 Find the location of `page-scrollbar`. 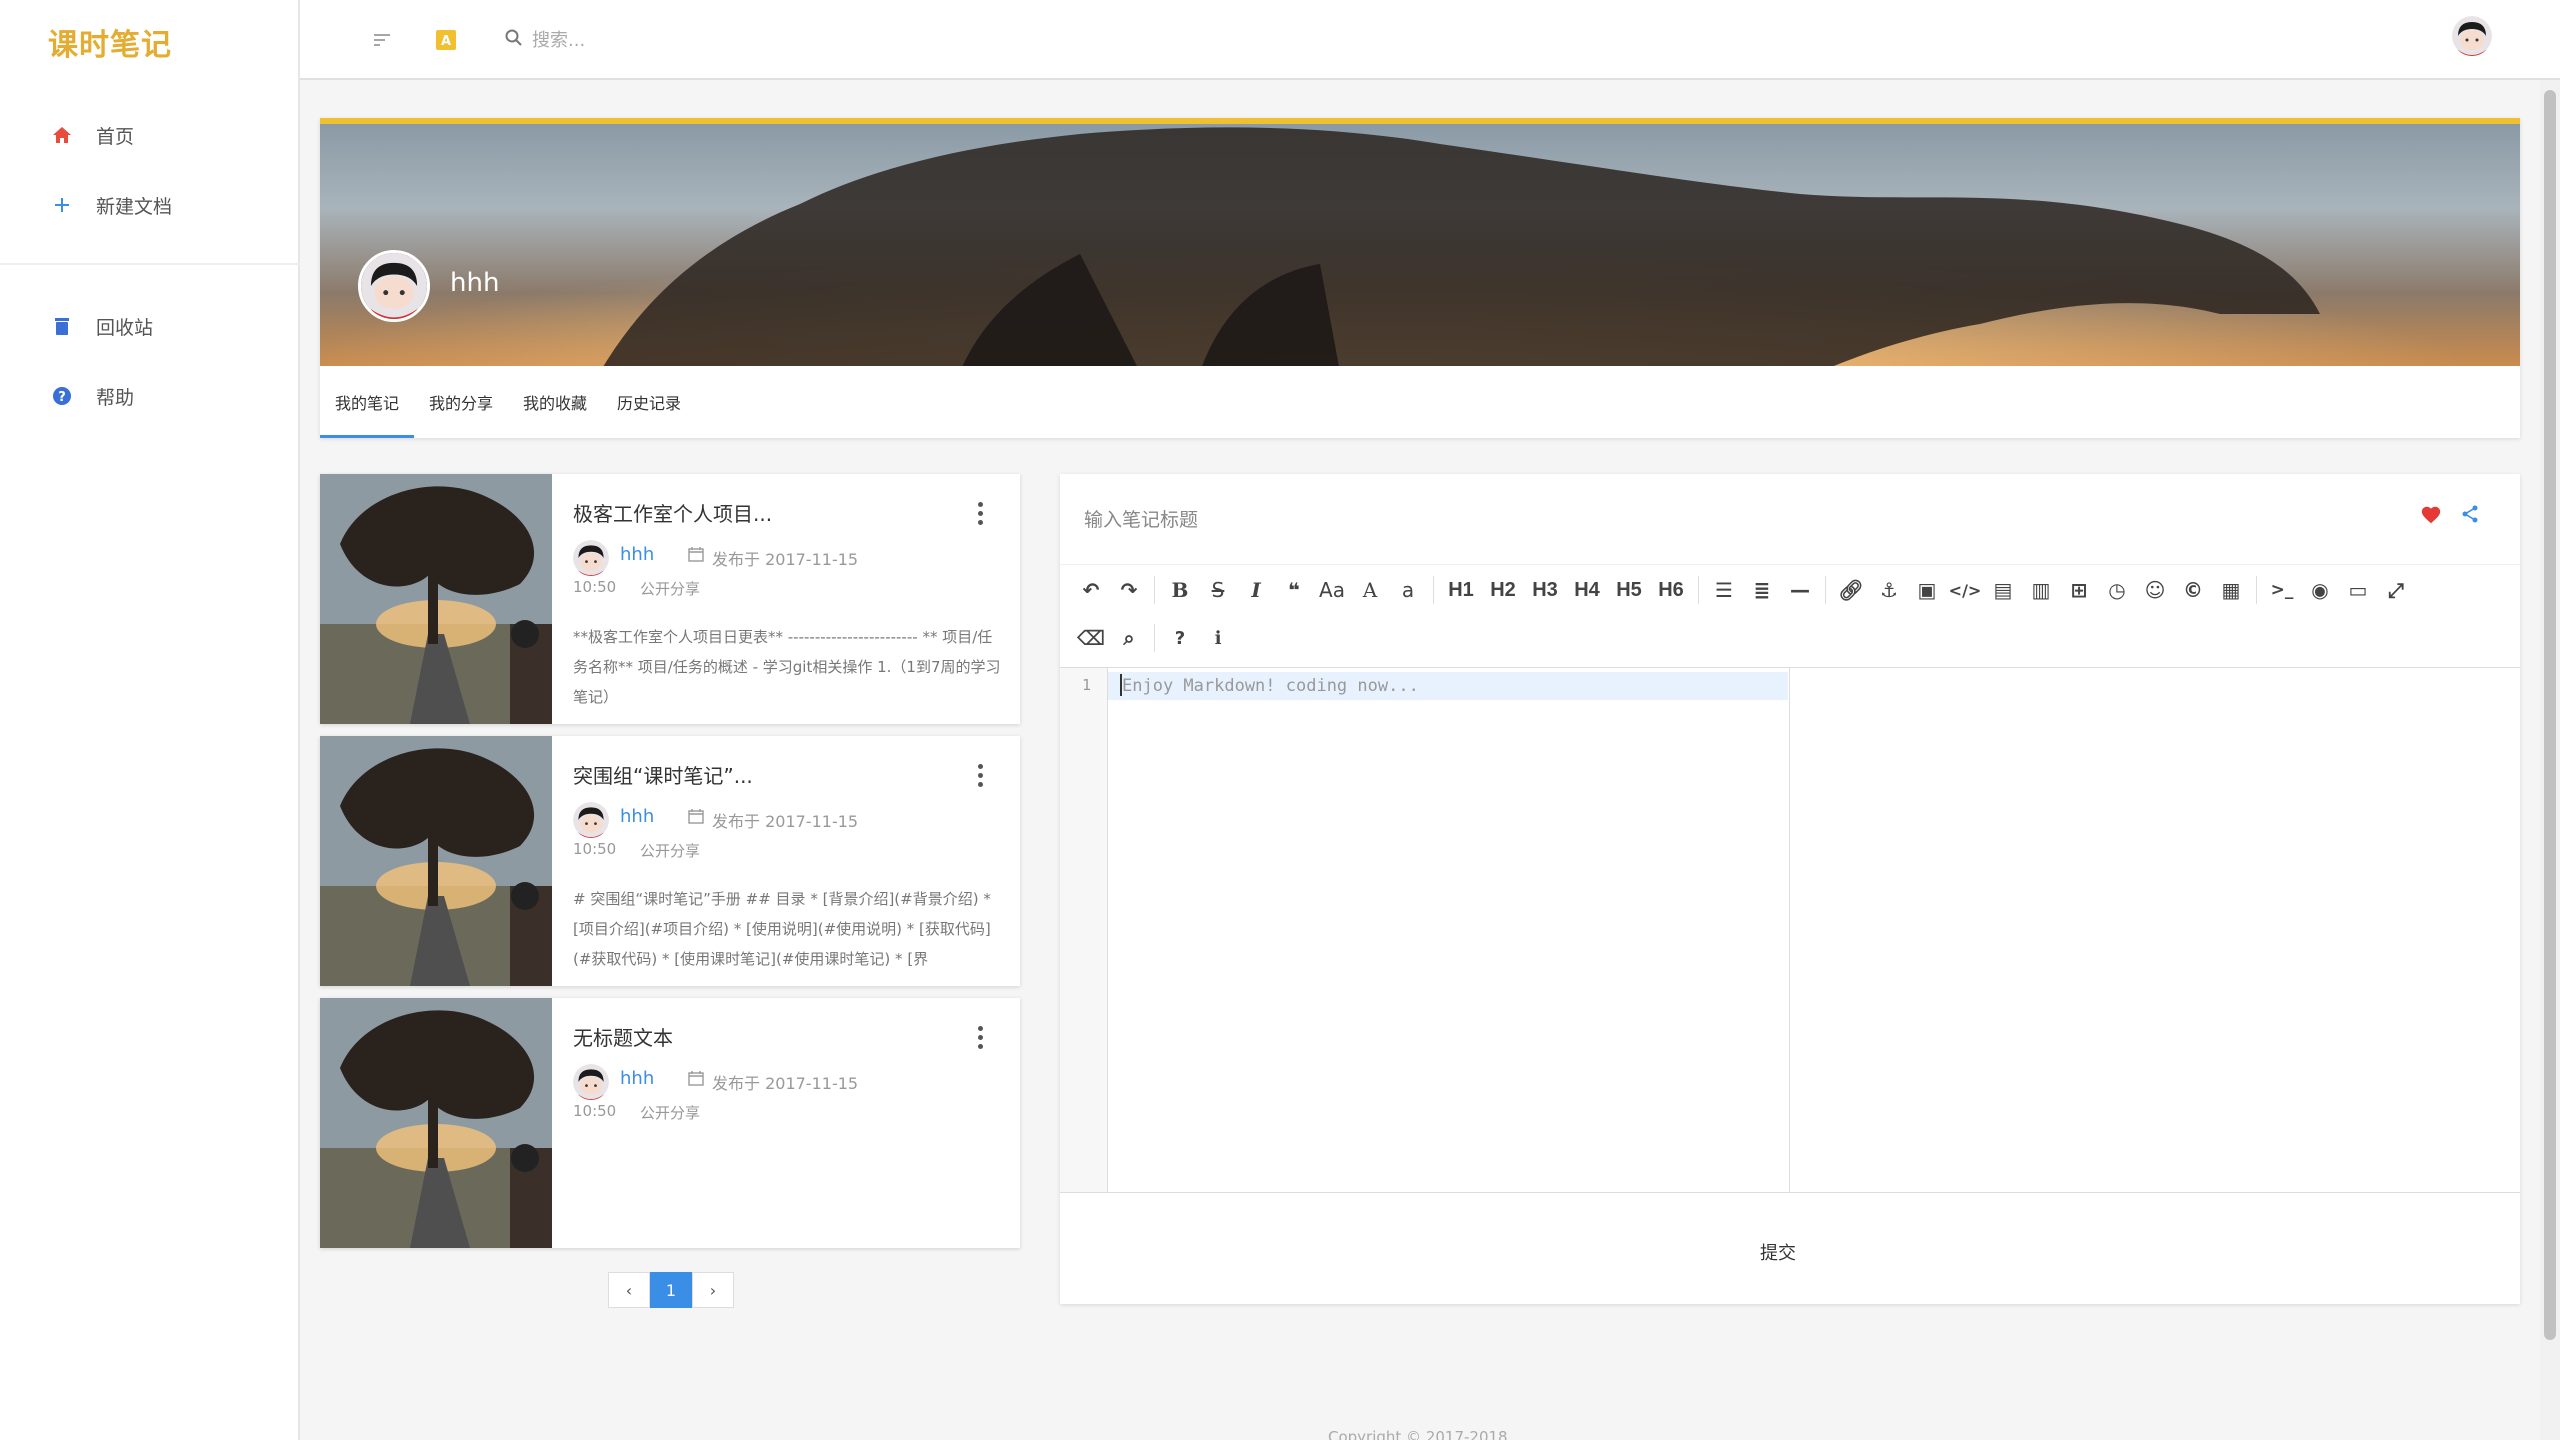

page-scrollbar is located at coordinates (2550, 760).